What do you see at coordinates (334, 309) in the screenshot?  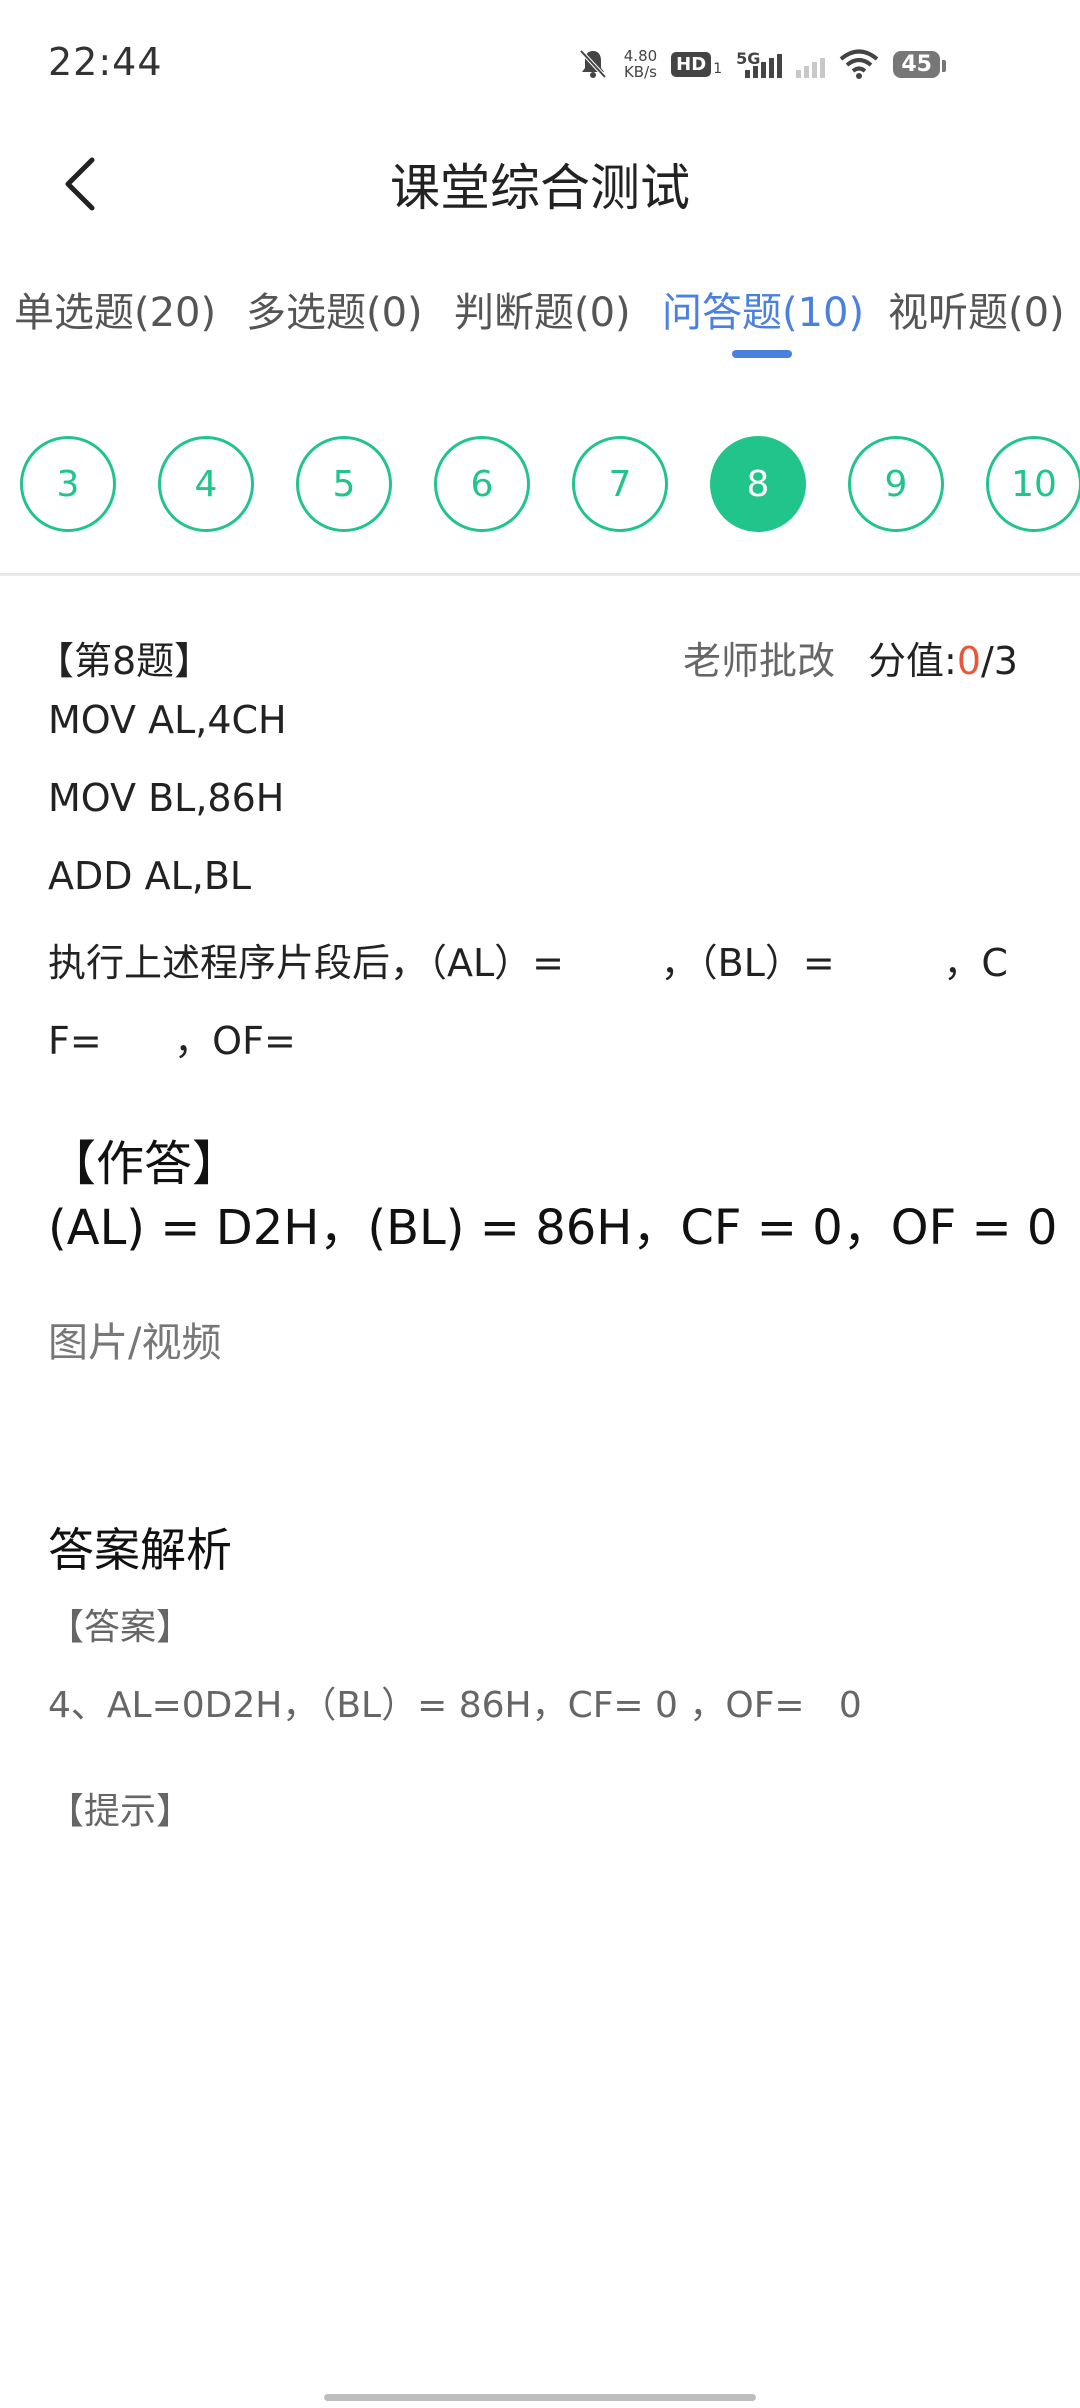 I see `tab-multiple-choice: 多选题(0)` at bounding box center [334, 309].